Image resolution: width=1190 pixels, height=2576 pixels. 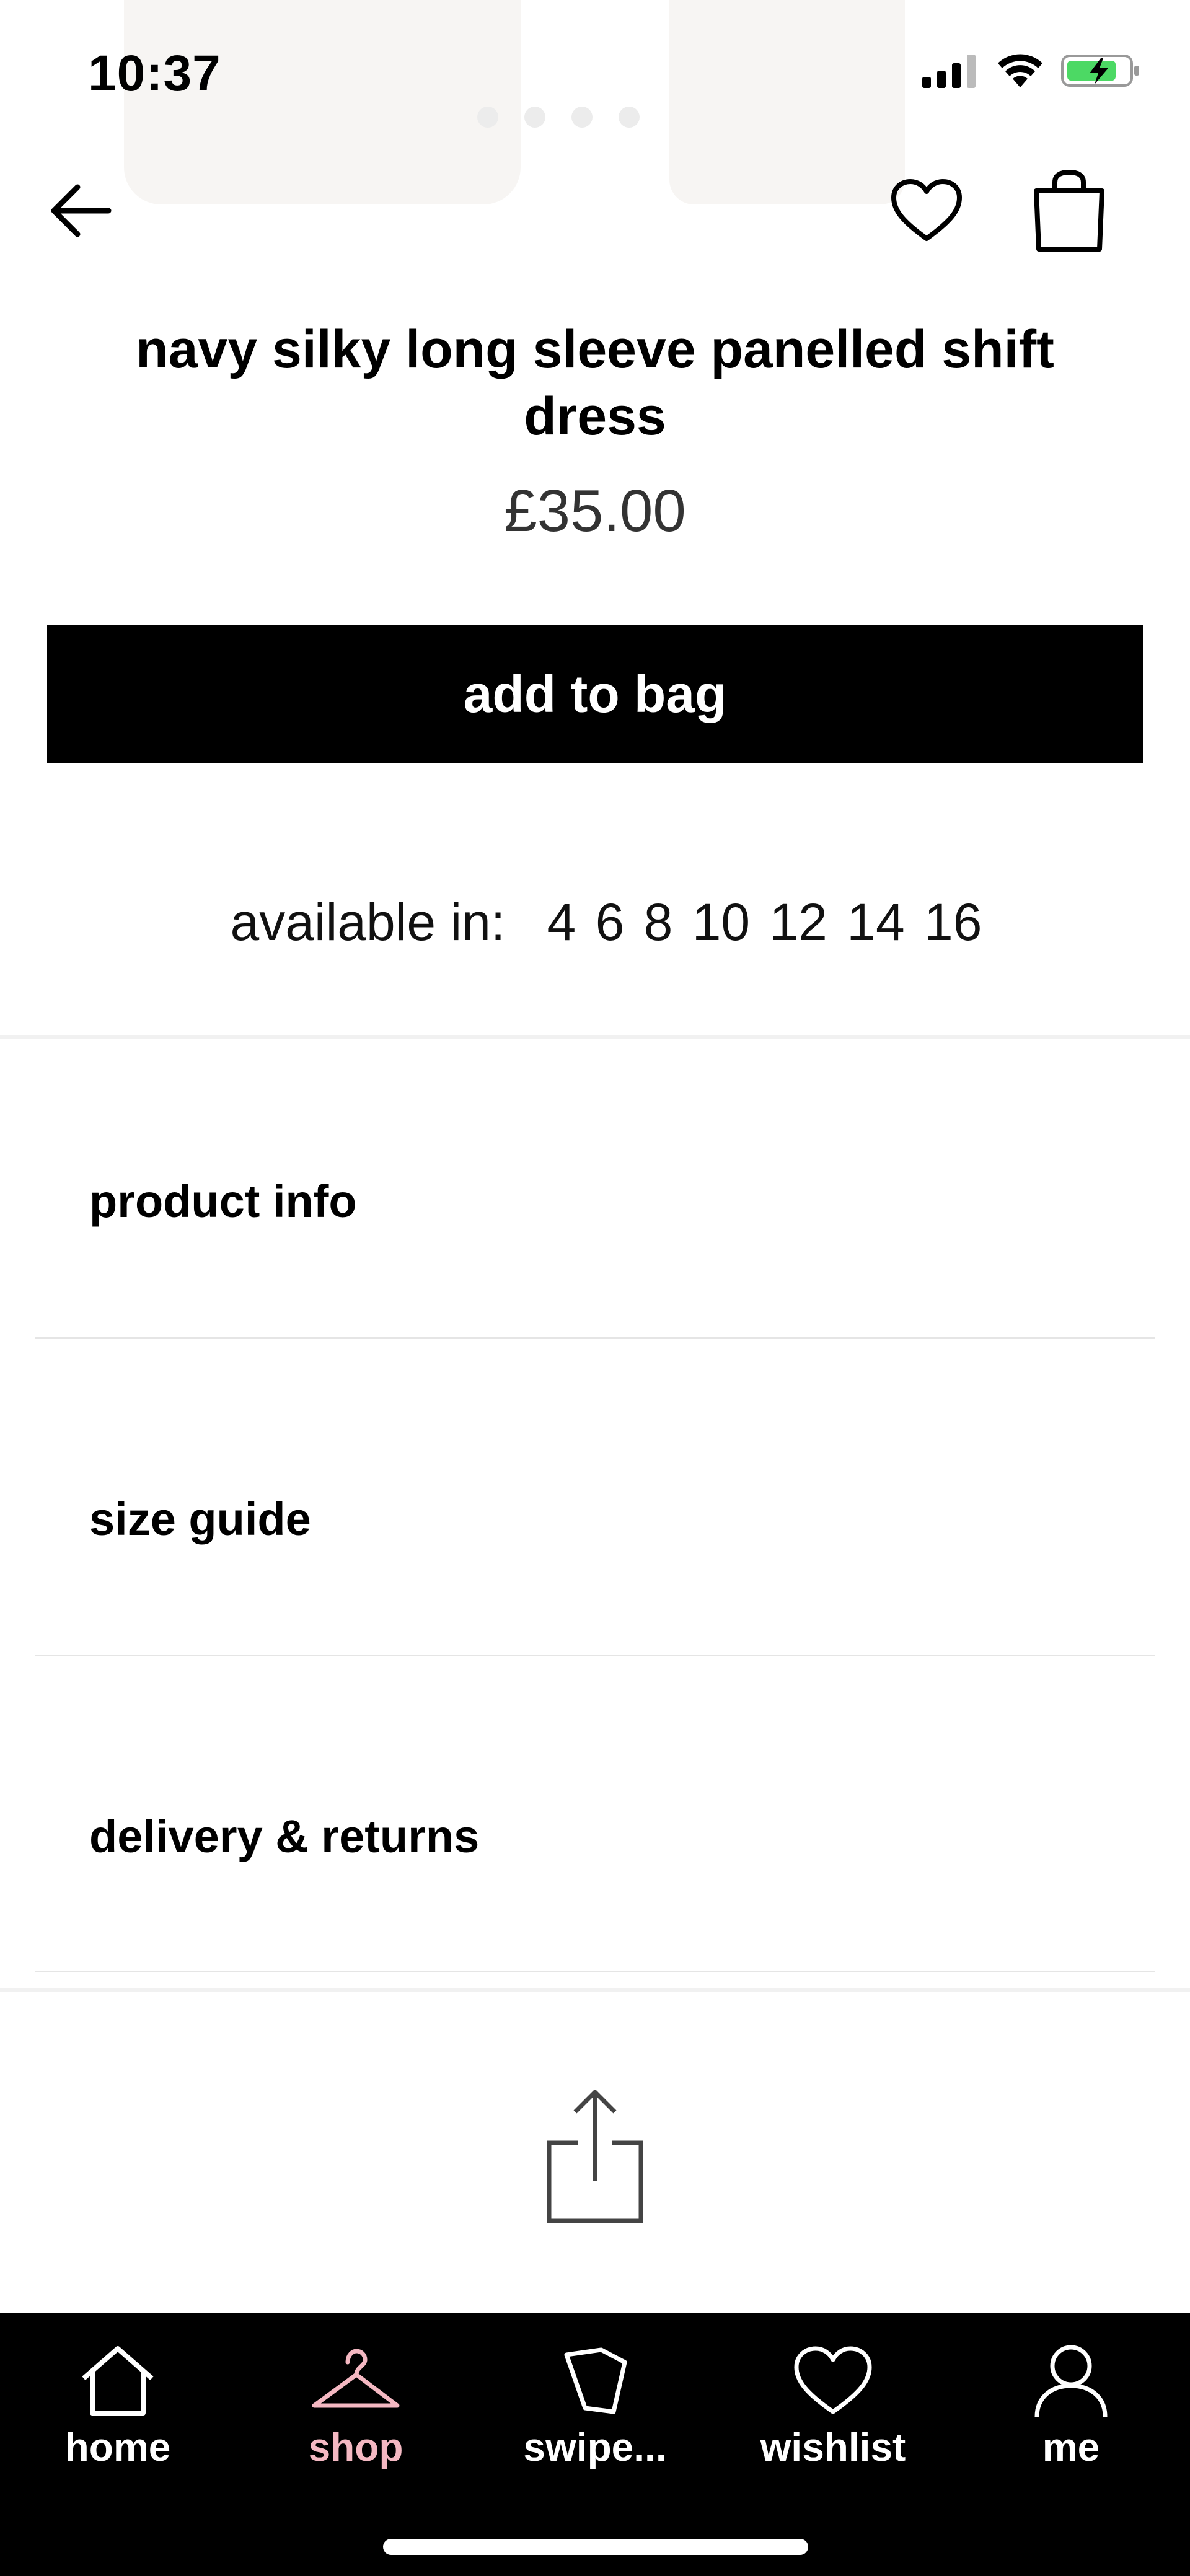 I want to click on tab-me: me, so click(x=1071, y=2406).